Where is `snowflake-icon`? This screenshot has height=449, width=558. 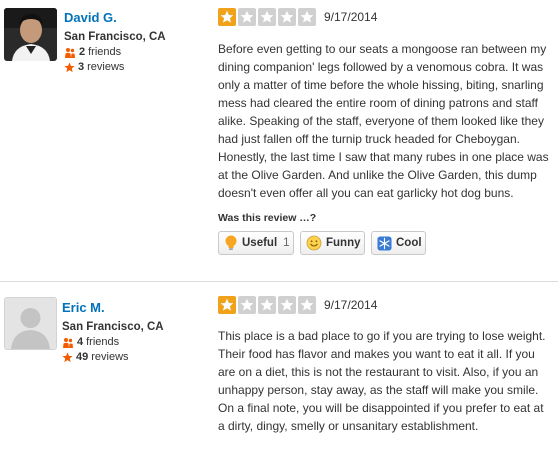
snowflake-icon is located at coordinates (384, 243).